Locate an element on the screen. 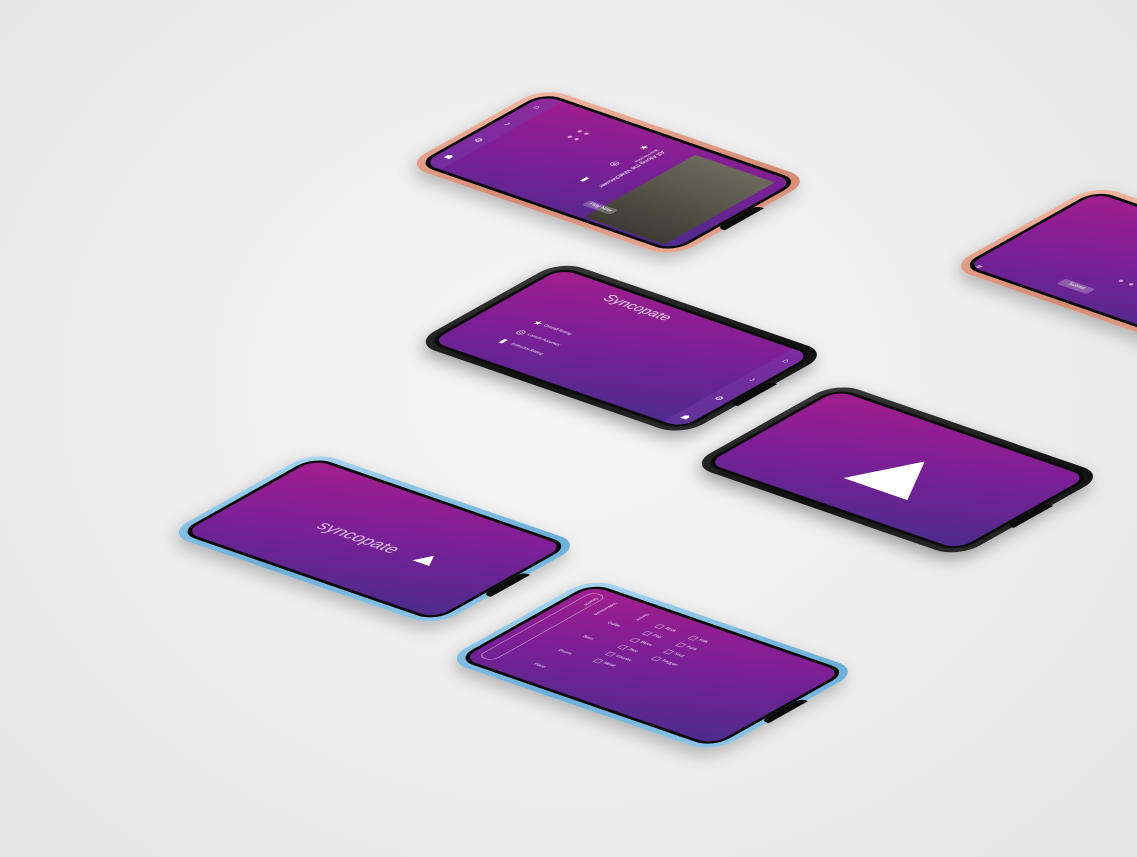  guitar-icon: ▮ is located at coordinates (585, 179).